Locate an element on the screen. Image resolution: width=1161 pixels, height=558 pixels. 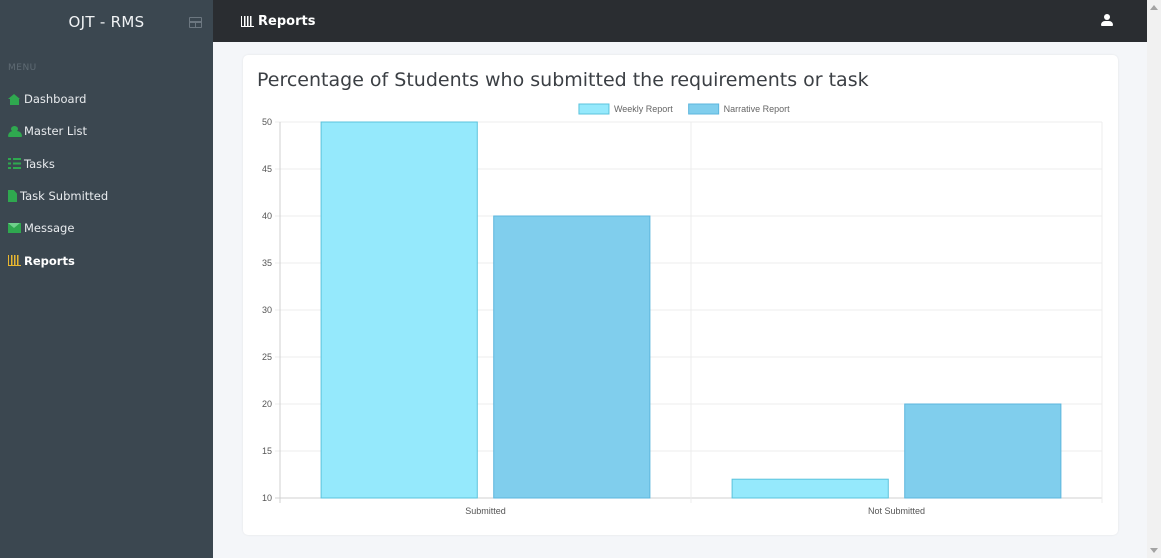
sidebar-item-label: Dashboard is located at coordinates (55, 99).